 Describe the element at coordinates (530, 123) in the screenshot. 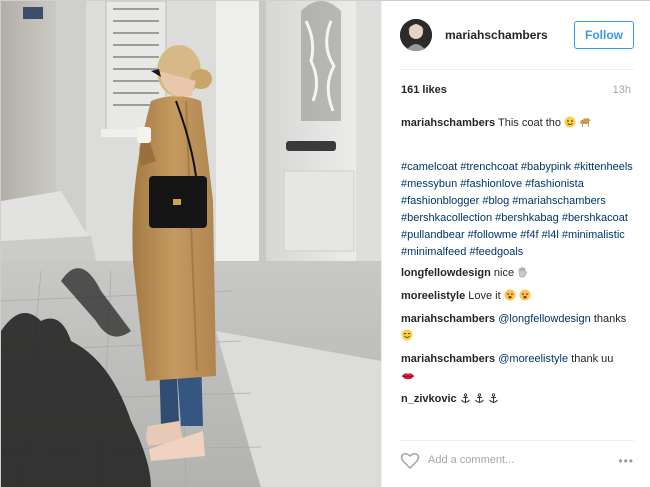

I see `caption-text: This coat tho` at that location.